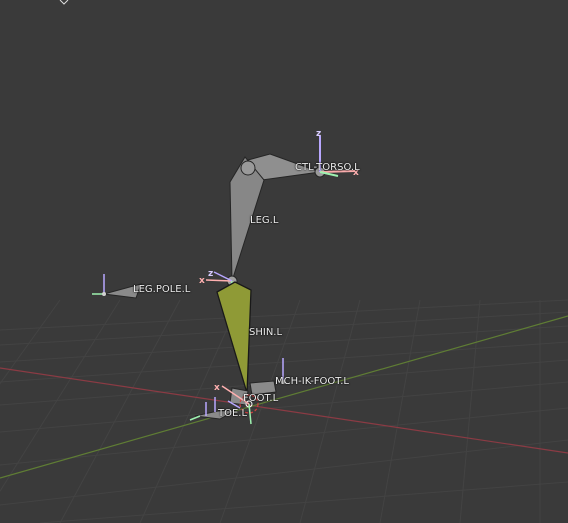 The width and height of the screenshot is (568, 523). I want to click on bone-label-shin: SHIN.L, so click(266, 332).